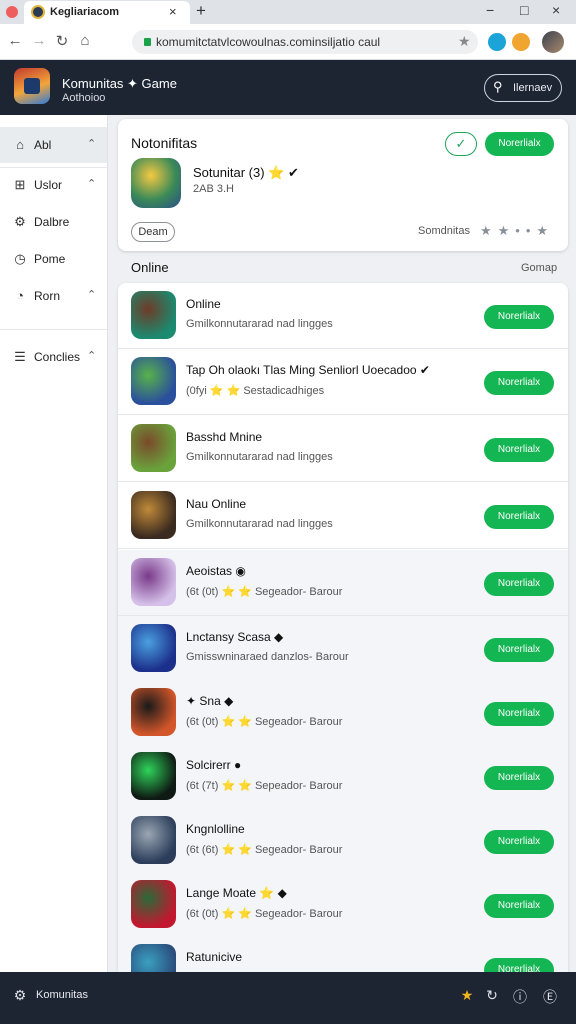 Image resolution: width=576 pixels, height=1024 pixels. I want to click on new-tab-icon: +, so click(201, 11).